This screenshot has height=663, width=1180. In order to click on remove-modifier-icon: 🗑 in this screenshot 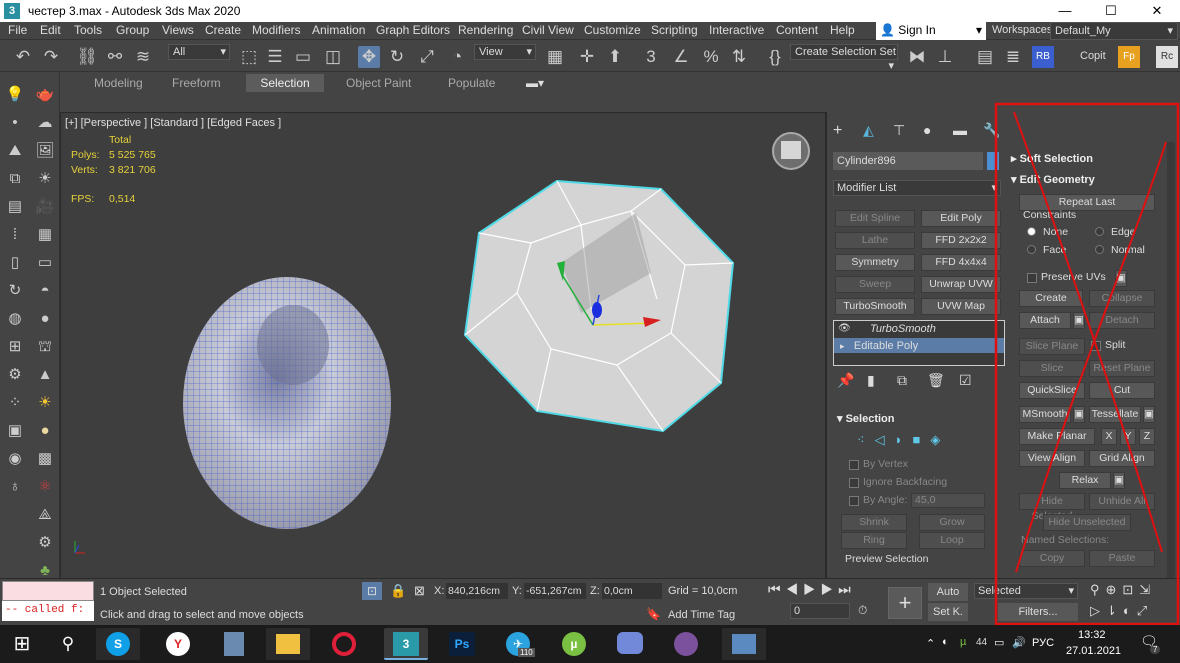, I will do `click(936, 380)`.